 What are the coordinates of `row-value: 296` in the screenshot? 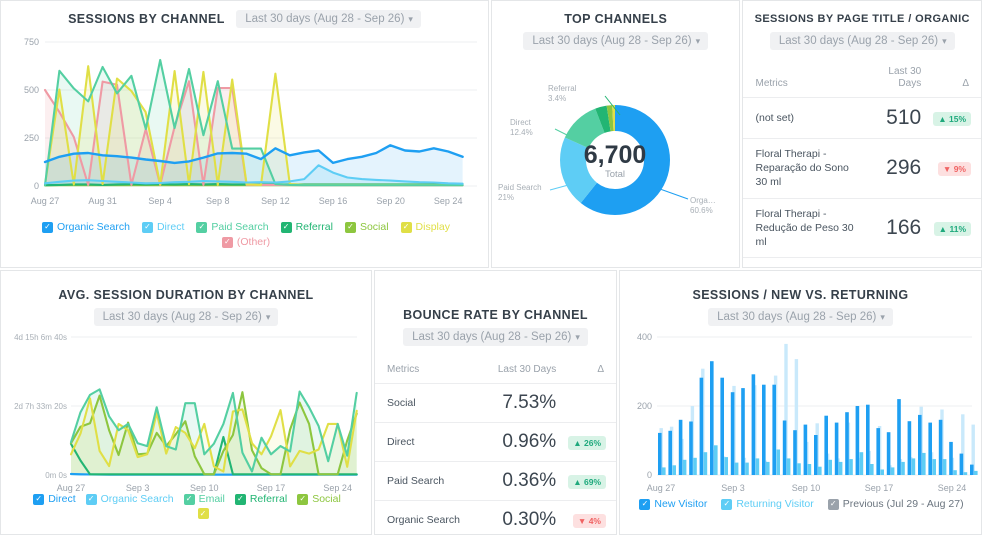 It's located at (898, 168).